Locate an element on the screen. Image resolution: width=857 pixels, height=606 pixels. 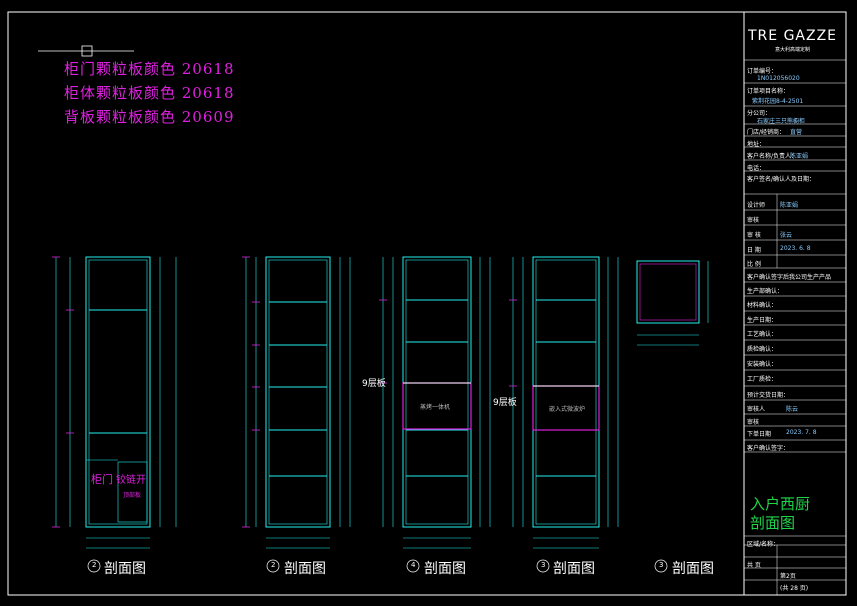
note-back-color: 背板颗粒板颜色 20609 is located at coordinates (149, 117).